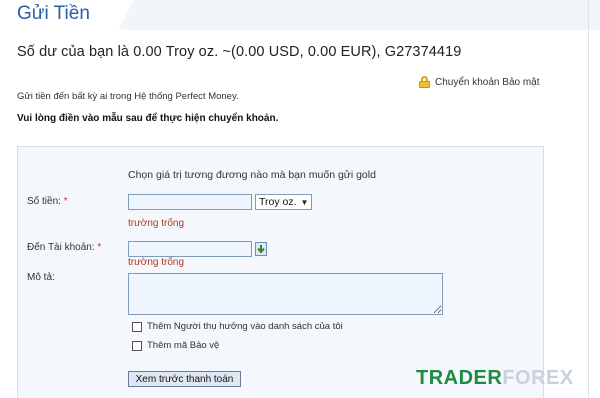 The image size is (600, 398). Describe the element at coordinates (190, 202) in the screenshot. I see `amount-input` at that location.